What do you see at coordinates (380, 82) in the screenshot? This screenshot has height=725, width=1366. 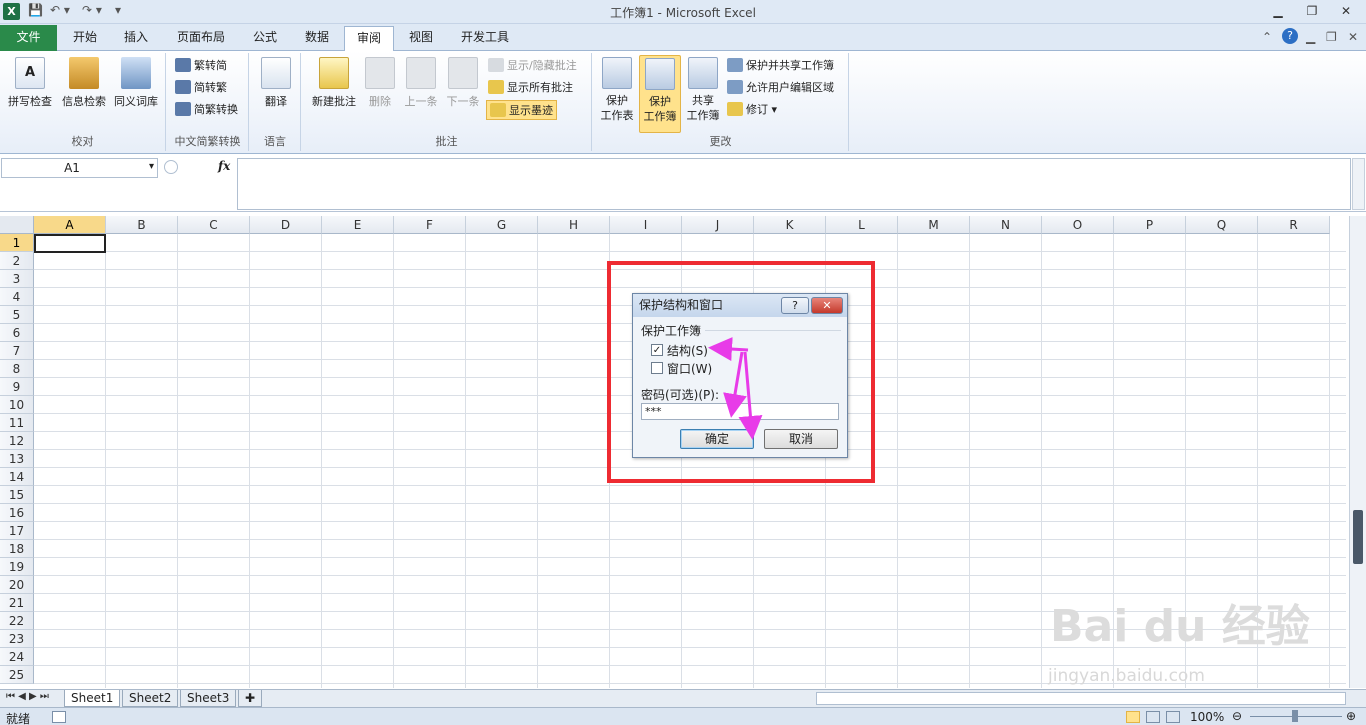 I see `delete-comment-button: 删除` at bounding box center [380, 82].